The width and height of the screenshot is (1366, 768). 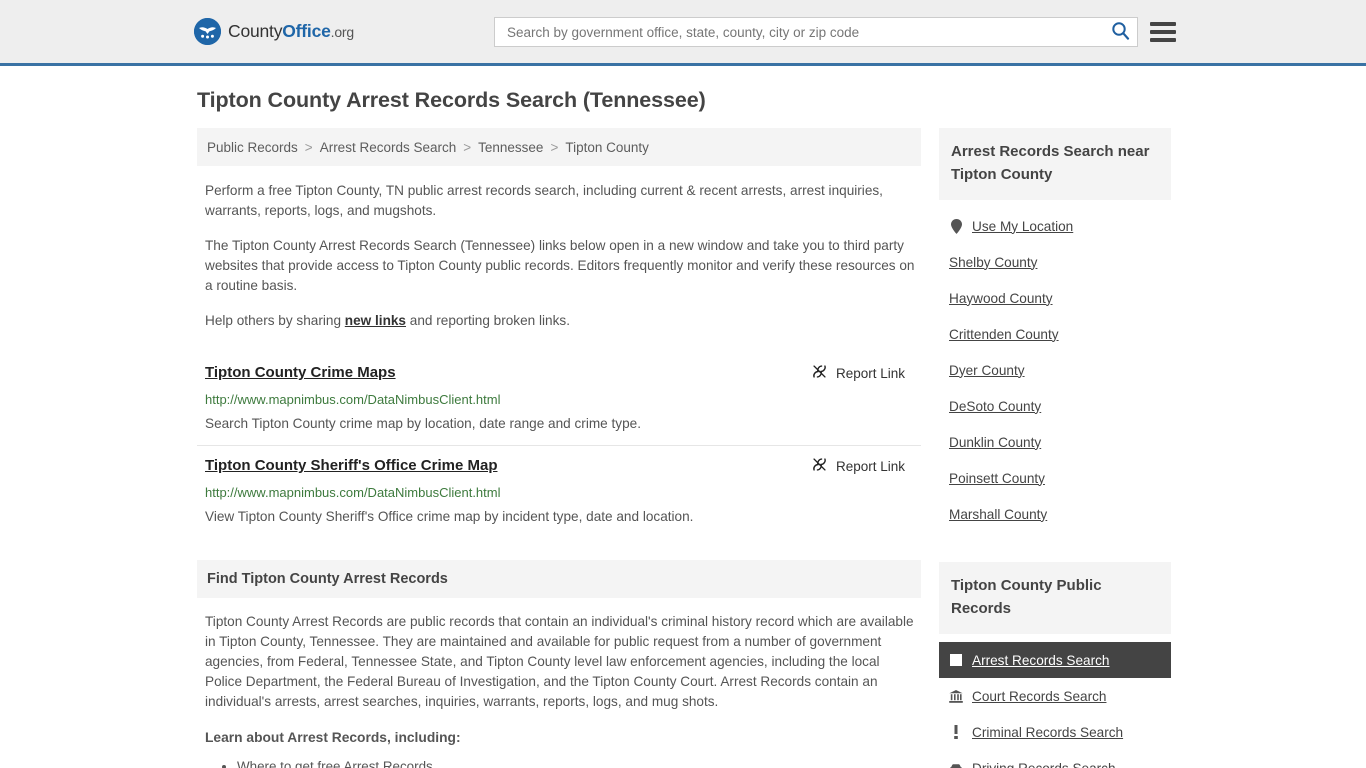 I want to click on breadcrumb-item-arrest-records-search: Arrest Records Search, so click(x=388, y=147).